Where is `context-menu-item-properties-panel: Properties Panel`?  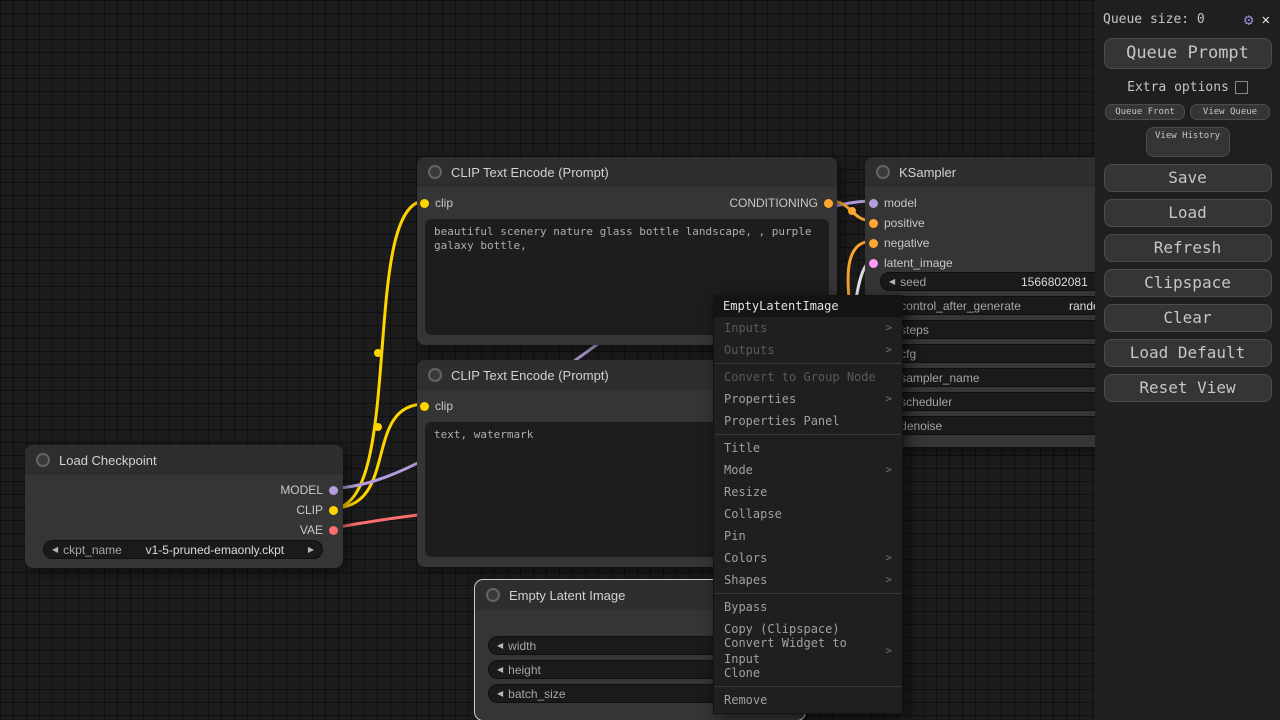 context-menu-item-properties-panel: Properties Panel is located at coordinates (808, 421).